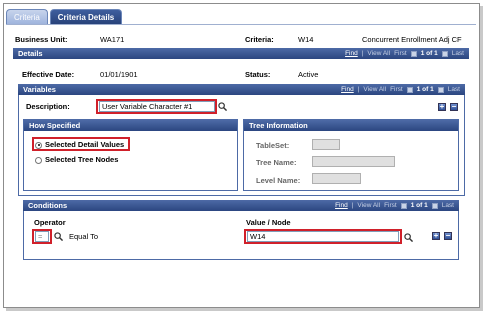 Image resolution: width=484 pixels, height=312 pixels. I want to click on variables-prev-icon, so click(409, 89).